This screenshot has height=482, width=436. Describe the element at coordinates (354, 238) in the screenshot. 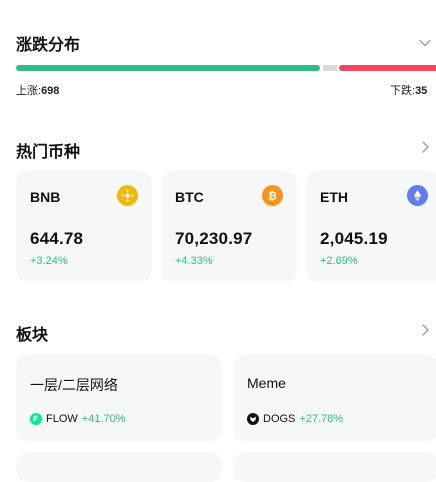

I see `coin-price: 2,045.19` at that location.